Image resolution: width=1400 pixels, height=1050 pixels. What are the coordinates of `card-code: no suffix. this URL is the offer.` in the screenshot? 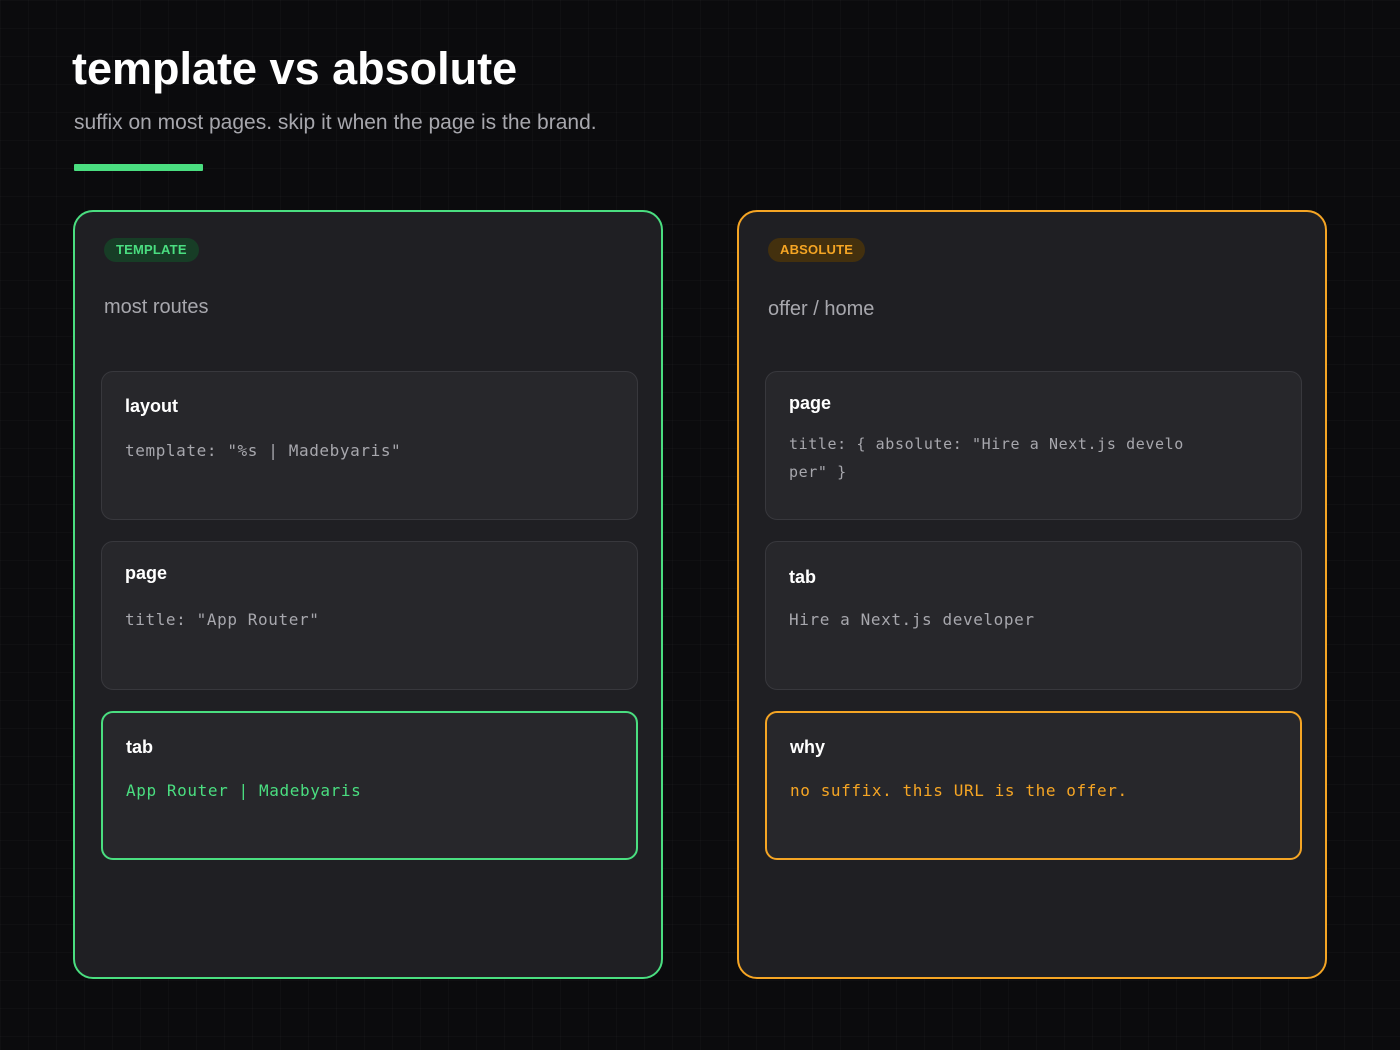 It's located at (959, 790).